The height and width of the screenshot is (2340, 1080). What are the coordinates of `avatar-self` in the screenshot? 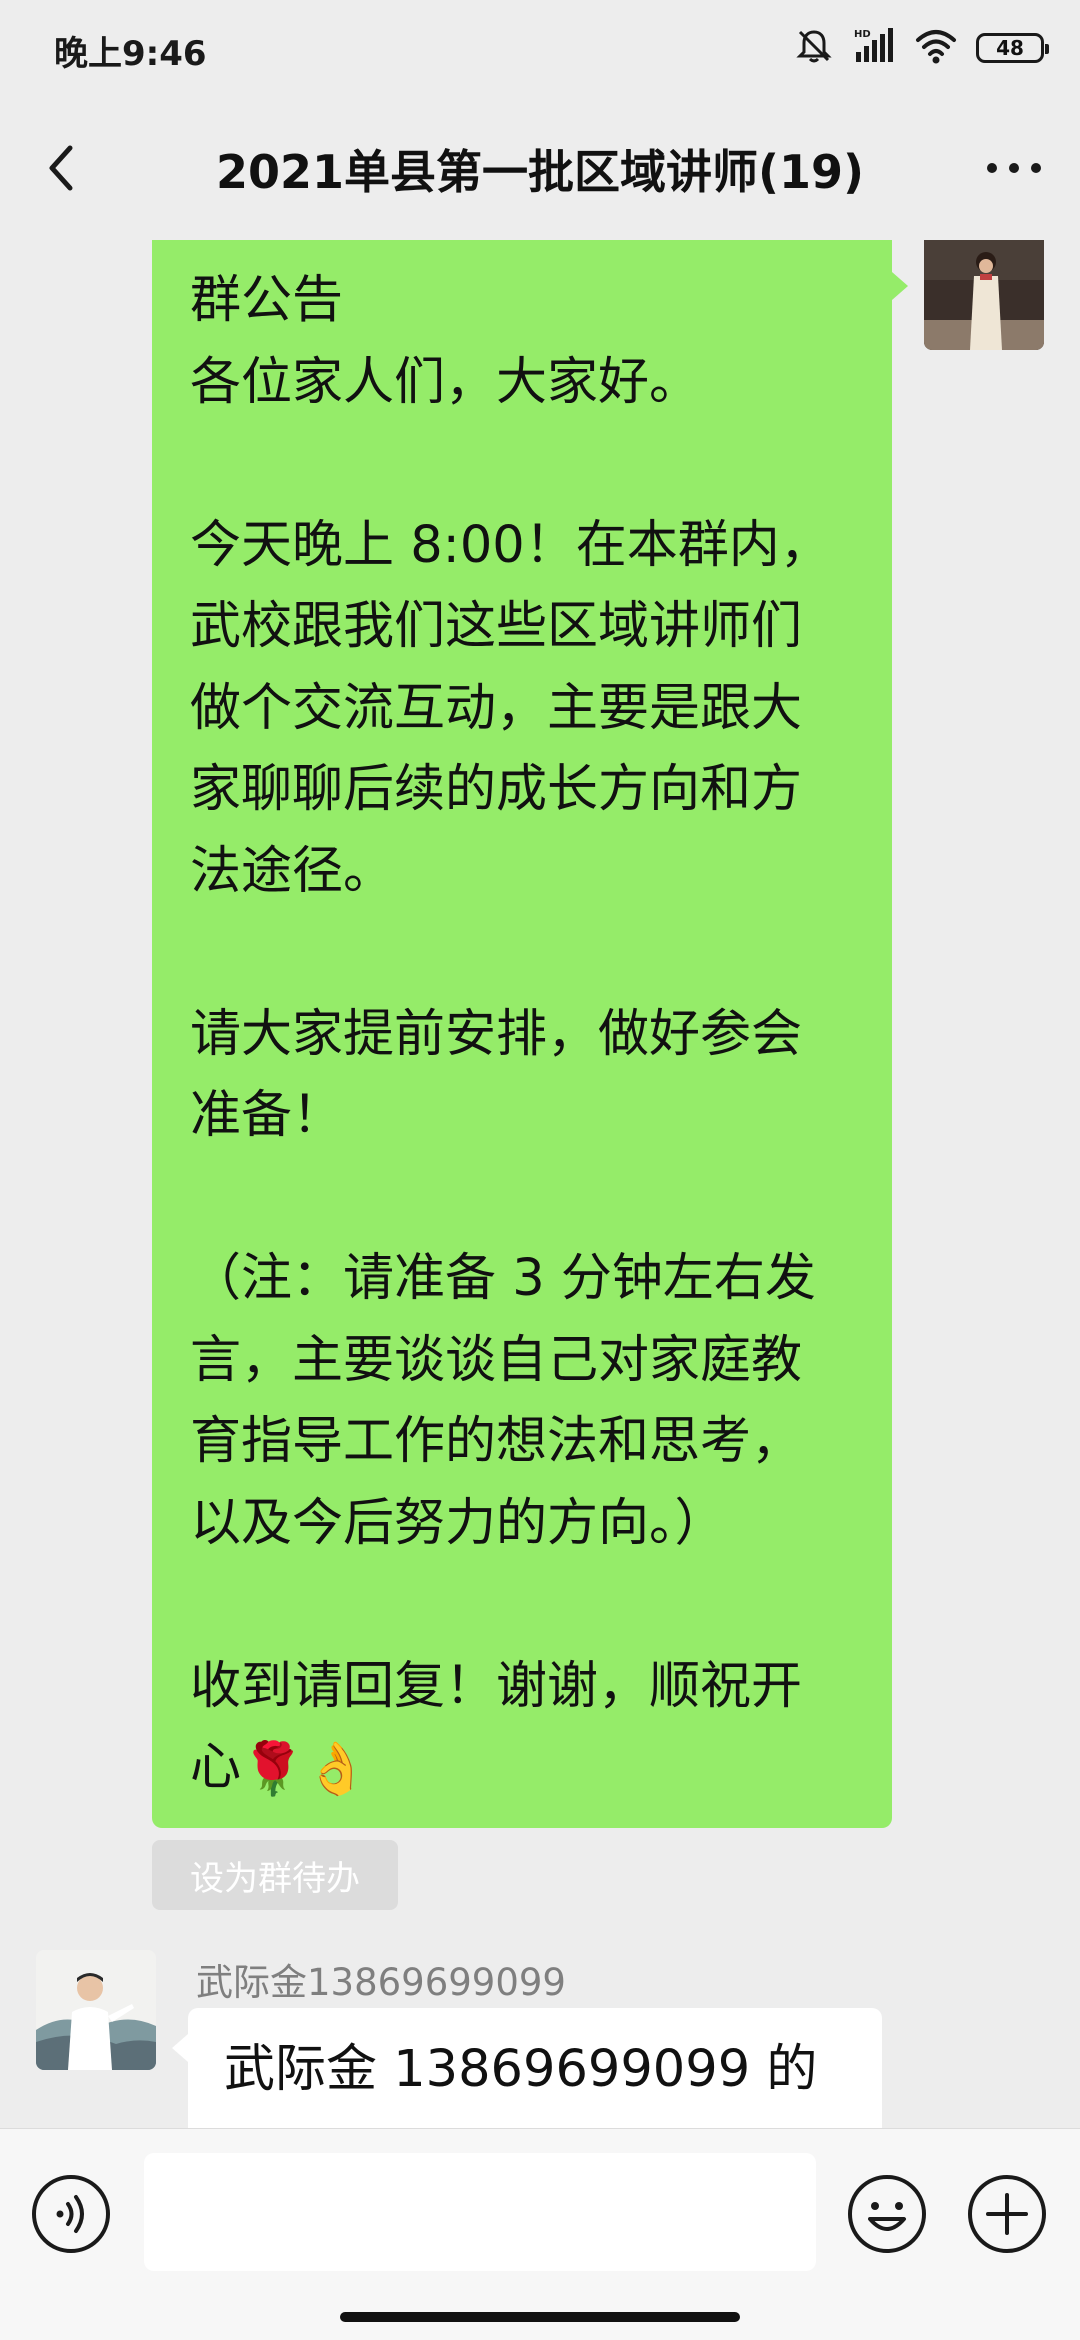 It's located at (984, 295).